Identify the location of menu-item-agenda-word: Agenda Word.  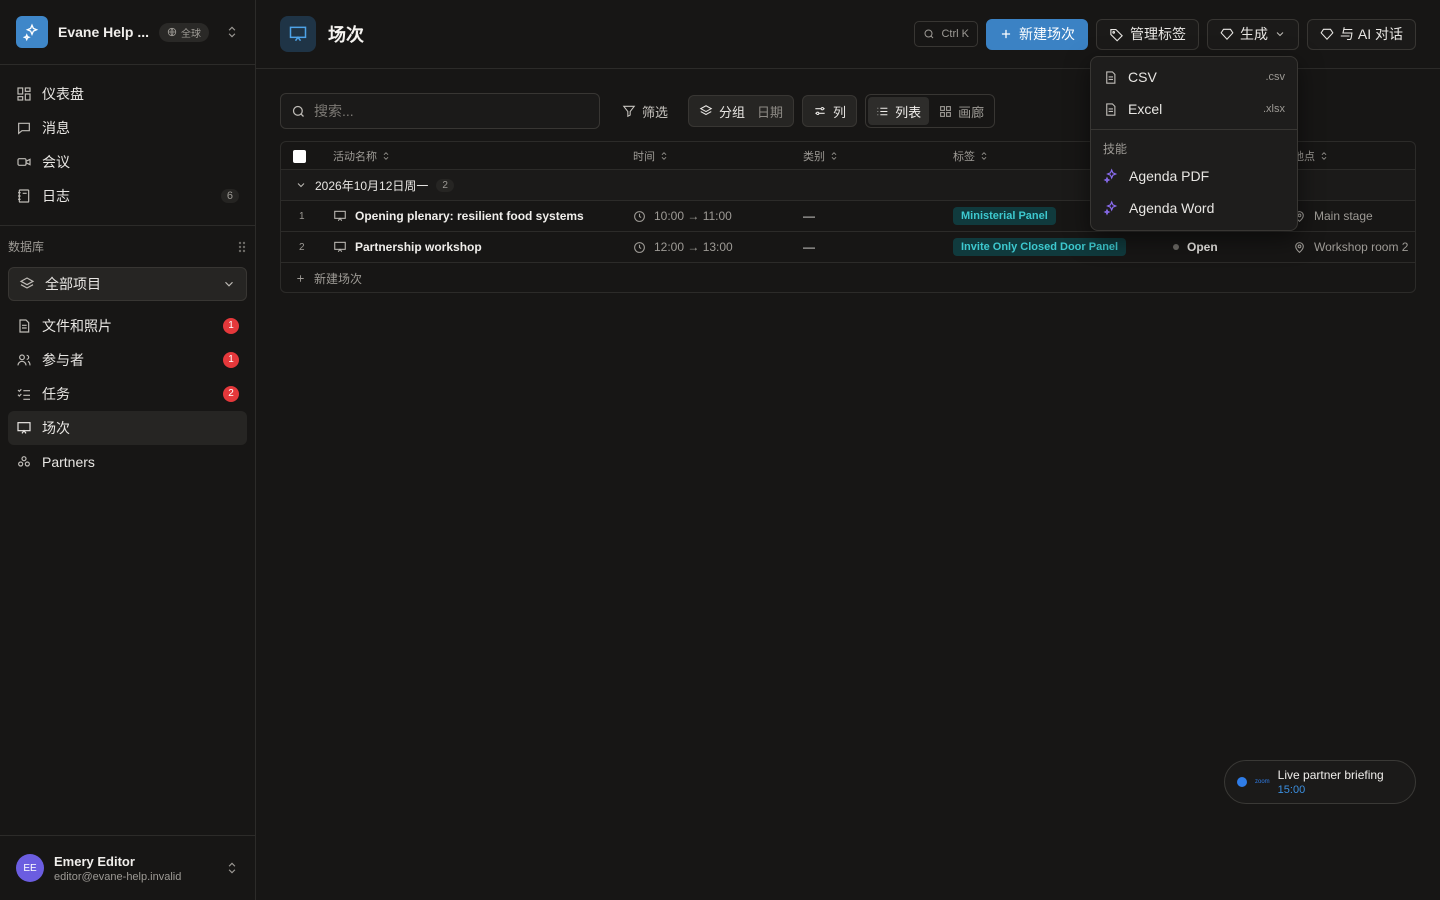
(1194, 208).